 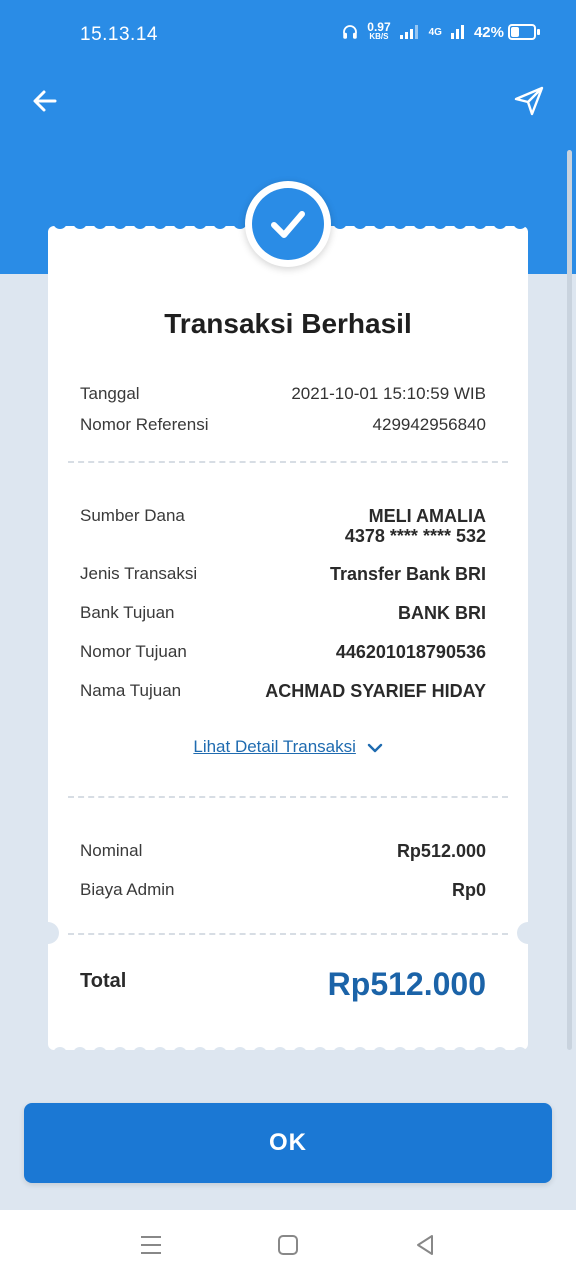 I want to click on battery-icon, so click(x=522, y=32).